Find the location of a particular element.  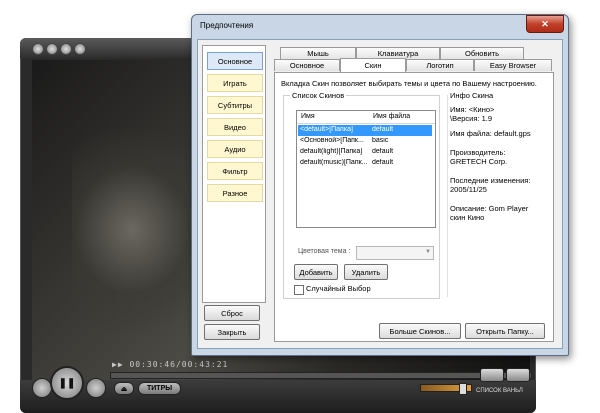

tab-update: Обновить is located at coordinates (482, 53).